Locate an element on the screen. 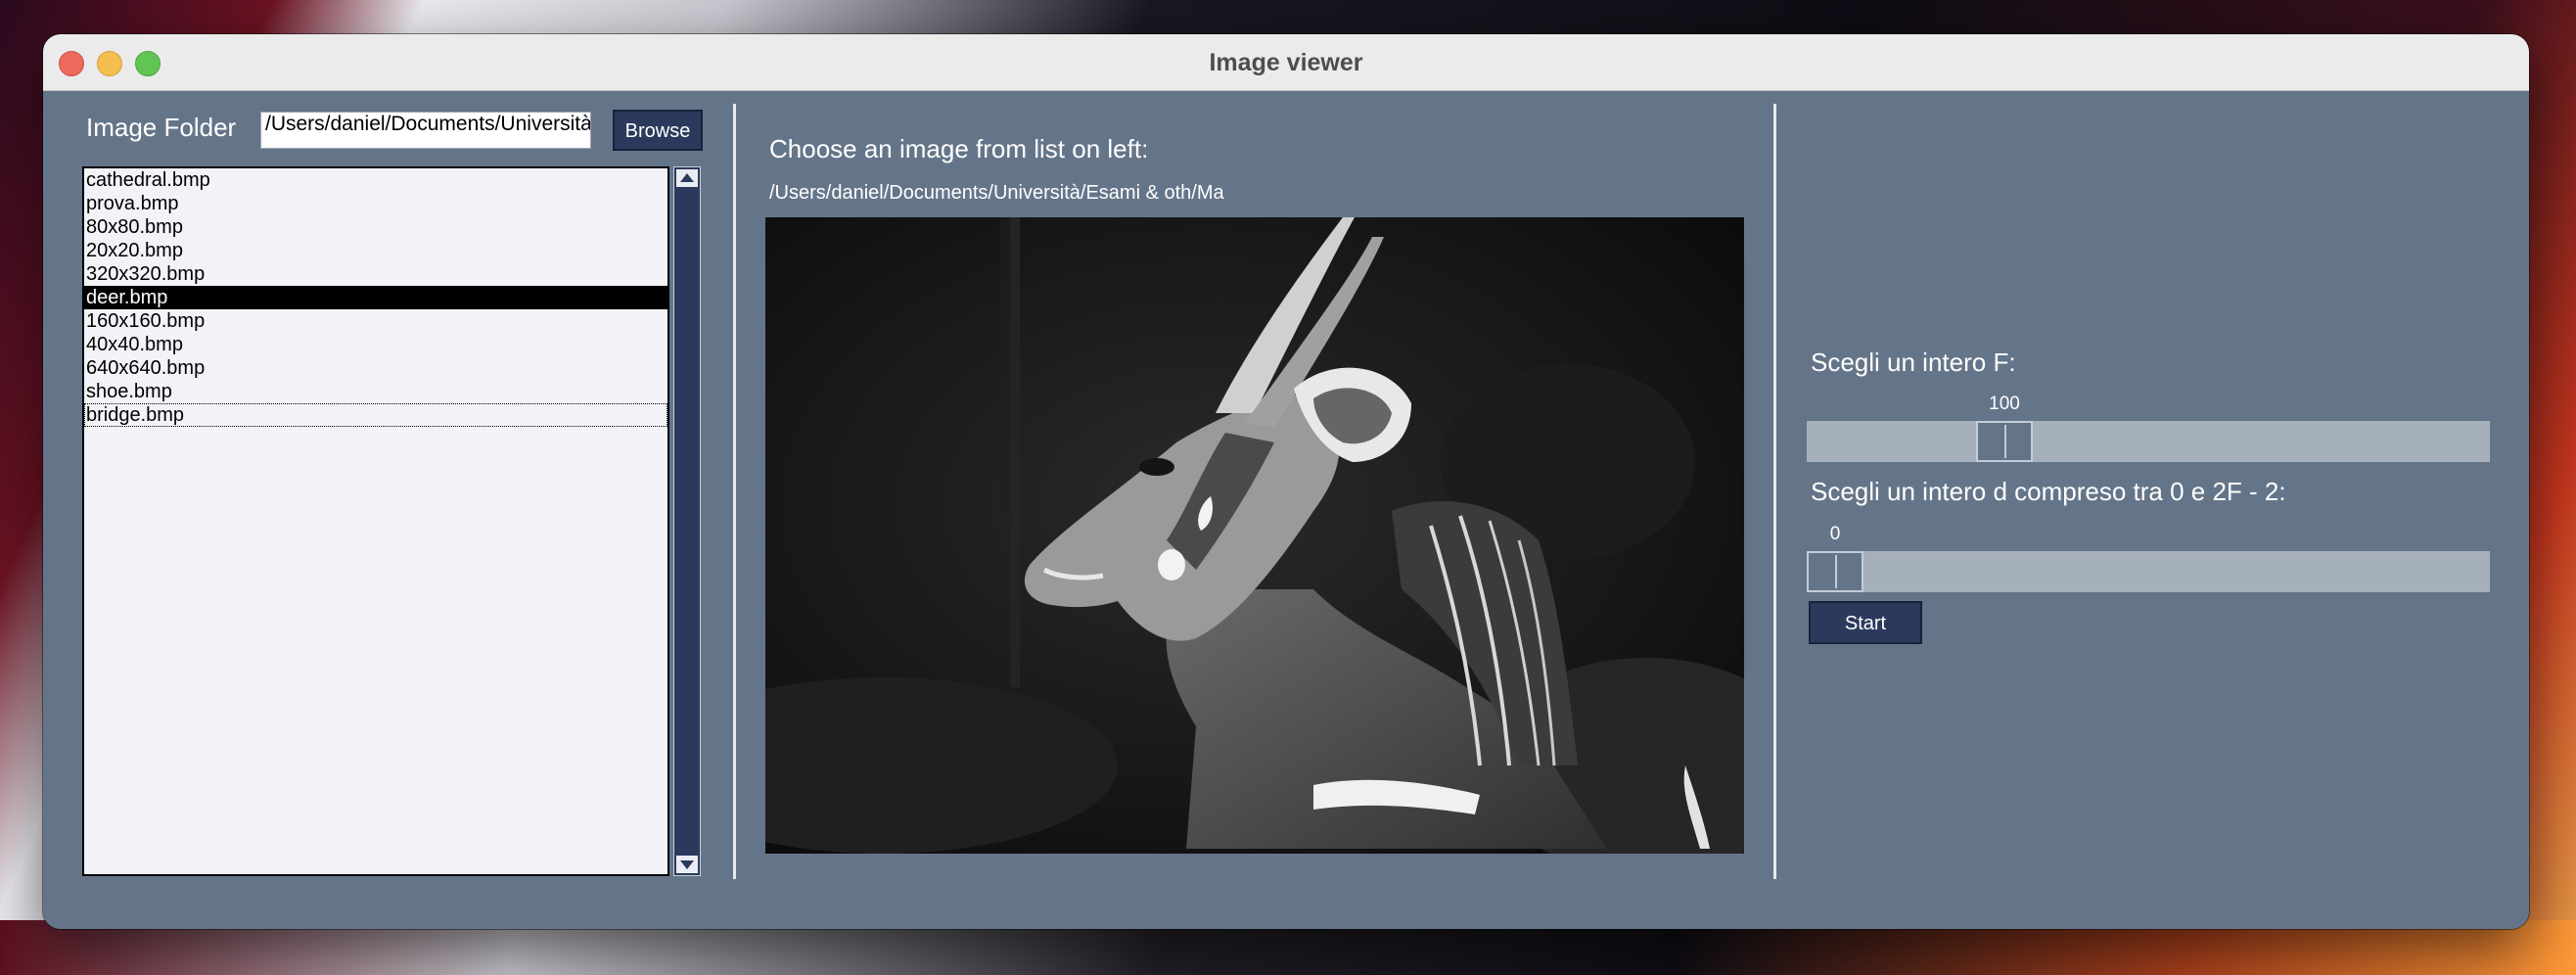  file-list-item: cathedral.bmp is located at coordinates (376, 180).